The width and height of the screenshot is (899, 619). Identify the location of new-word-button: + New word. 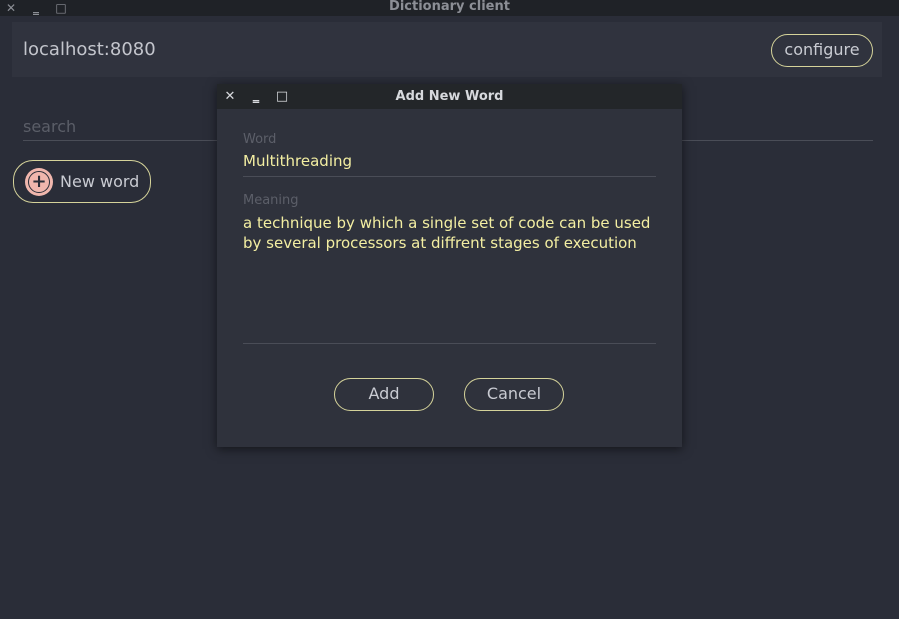
(82, 181).